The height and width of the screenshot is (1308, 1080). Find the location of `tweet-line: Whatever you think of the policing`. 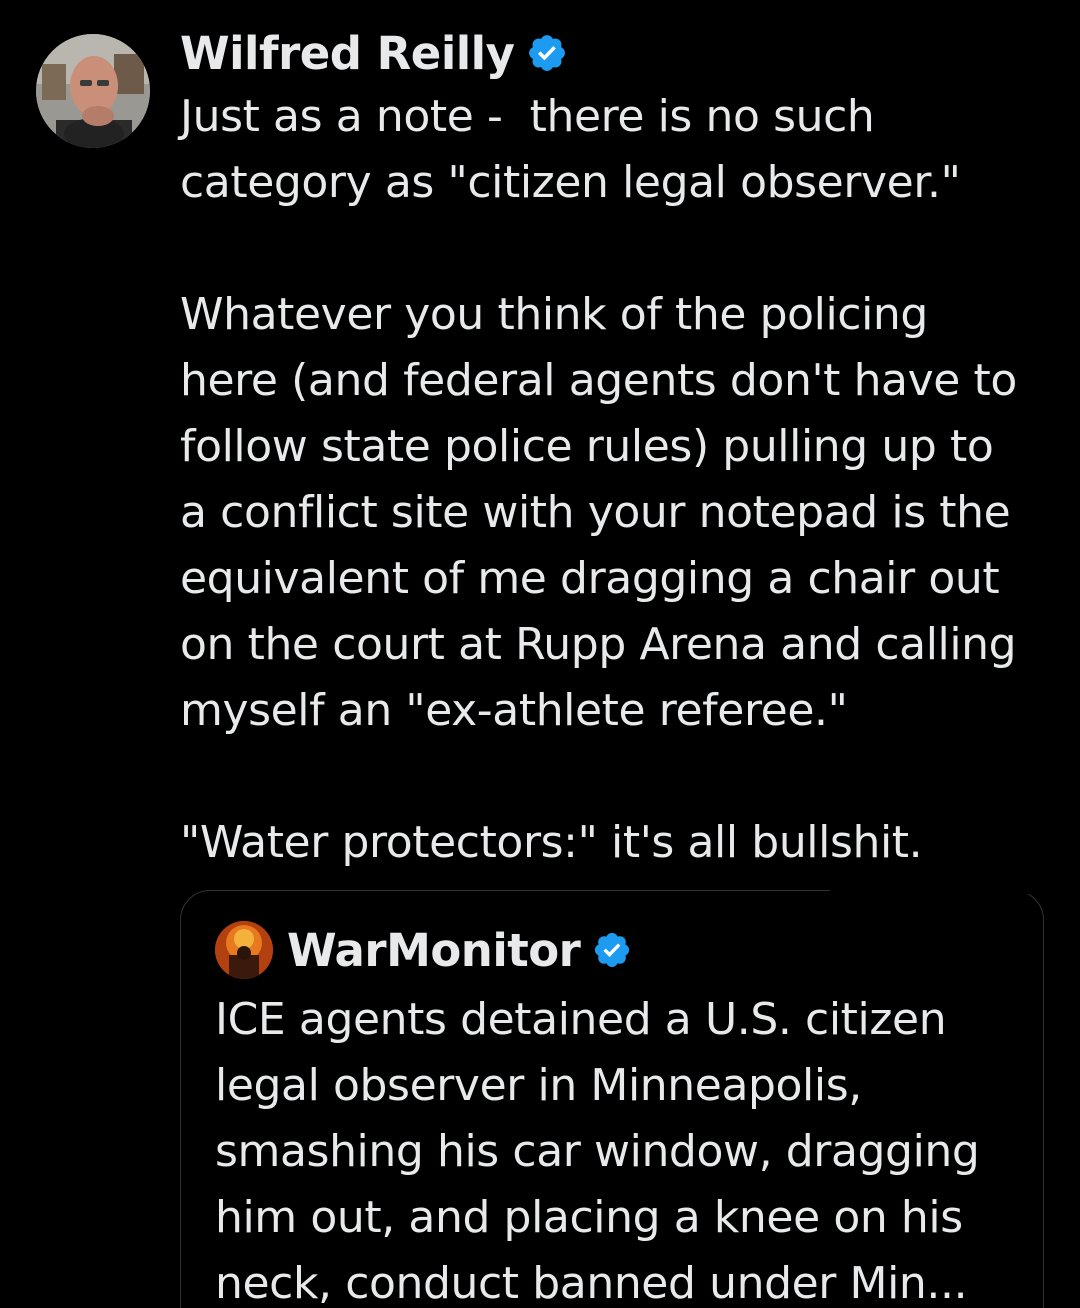

tweet-line: Whatever you think of the policing is located at coordinates (554, 314).